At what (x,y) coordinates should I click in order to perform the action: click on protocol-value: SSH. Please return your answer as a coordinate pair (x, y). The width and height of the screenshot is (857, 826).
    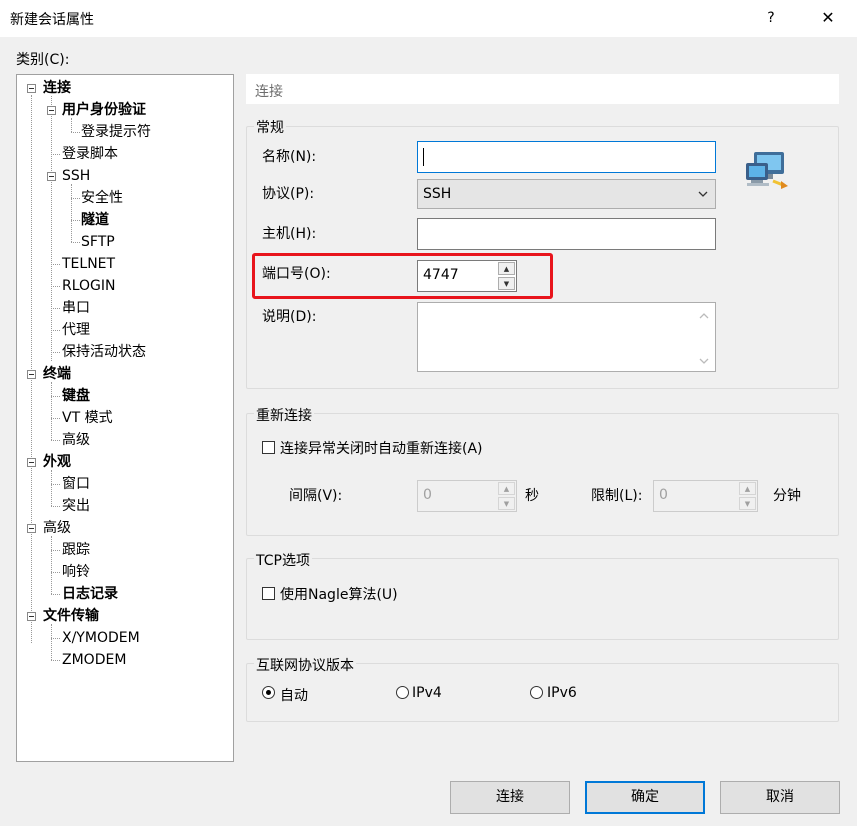
    Looking at the image, I should click on (437, 194).